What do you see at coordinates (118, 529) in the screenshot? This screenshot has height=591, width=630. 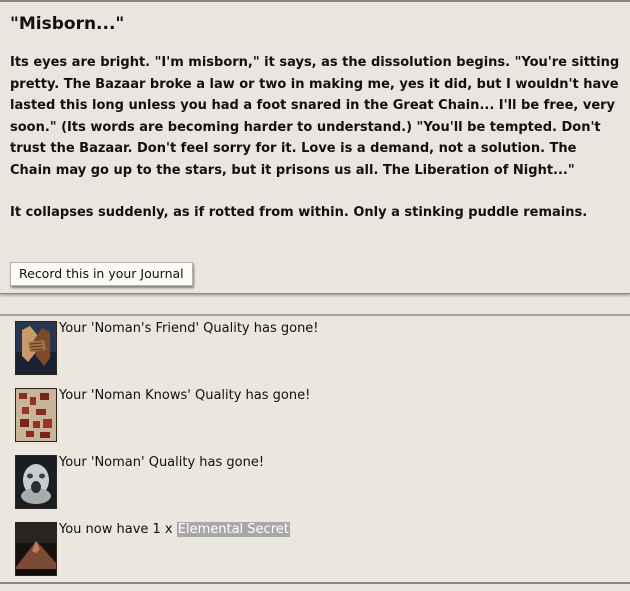 I see `result-text-prefix: You now have 1 x` at bounding box center [118, 529].